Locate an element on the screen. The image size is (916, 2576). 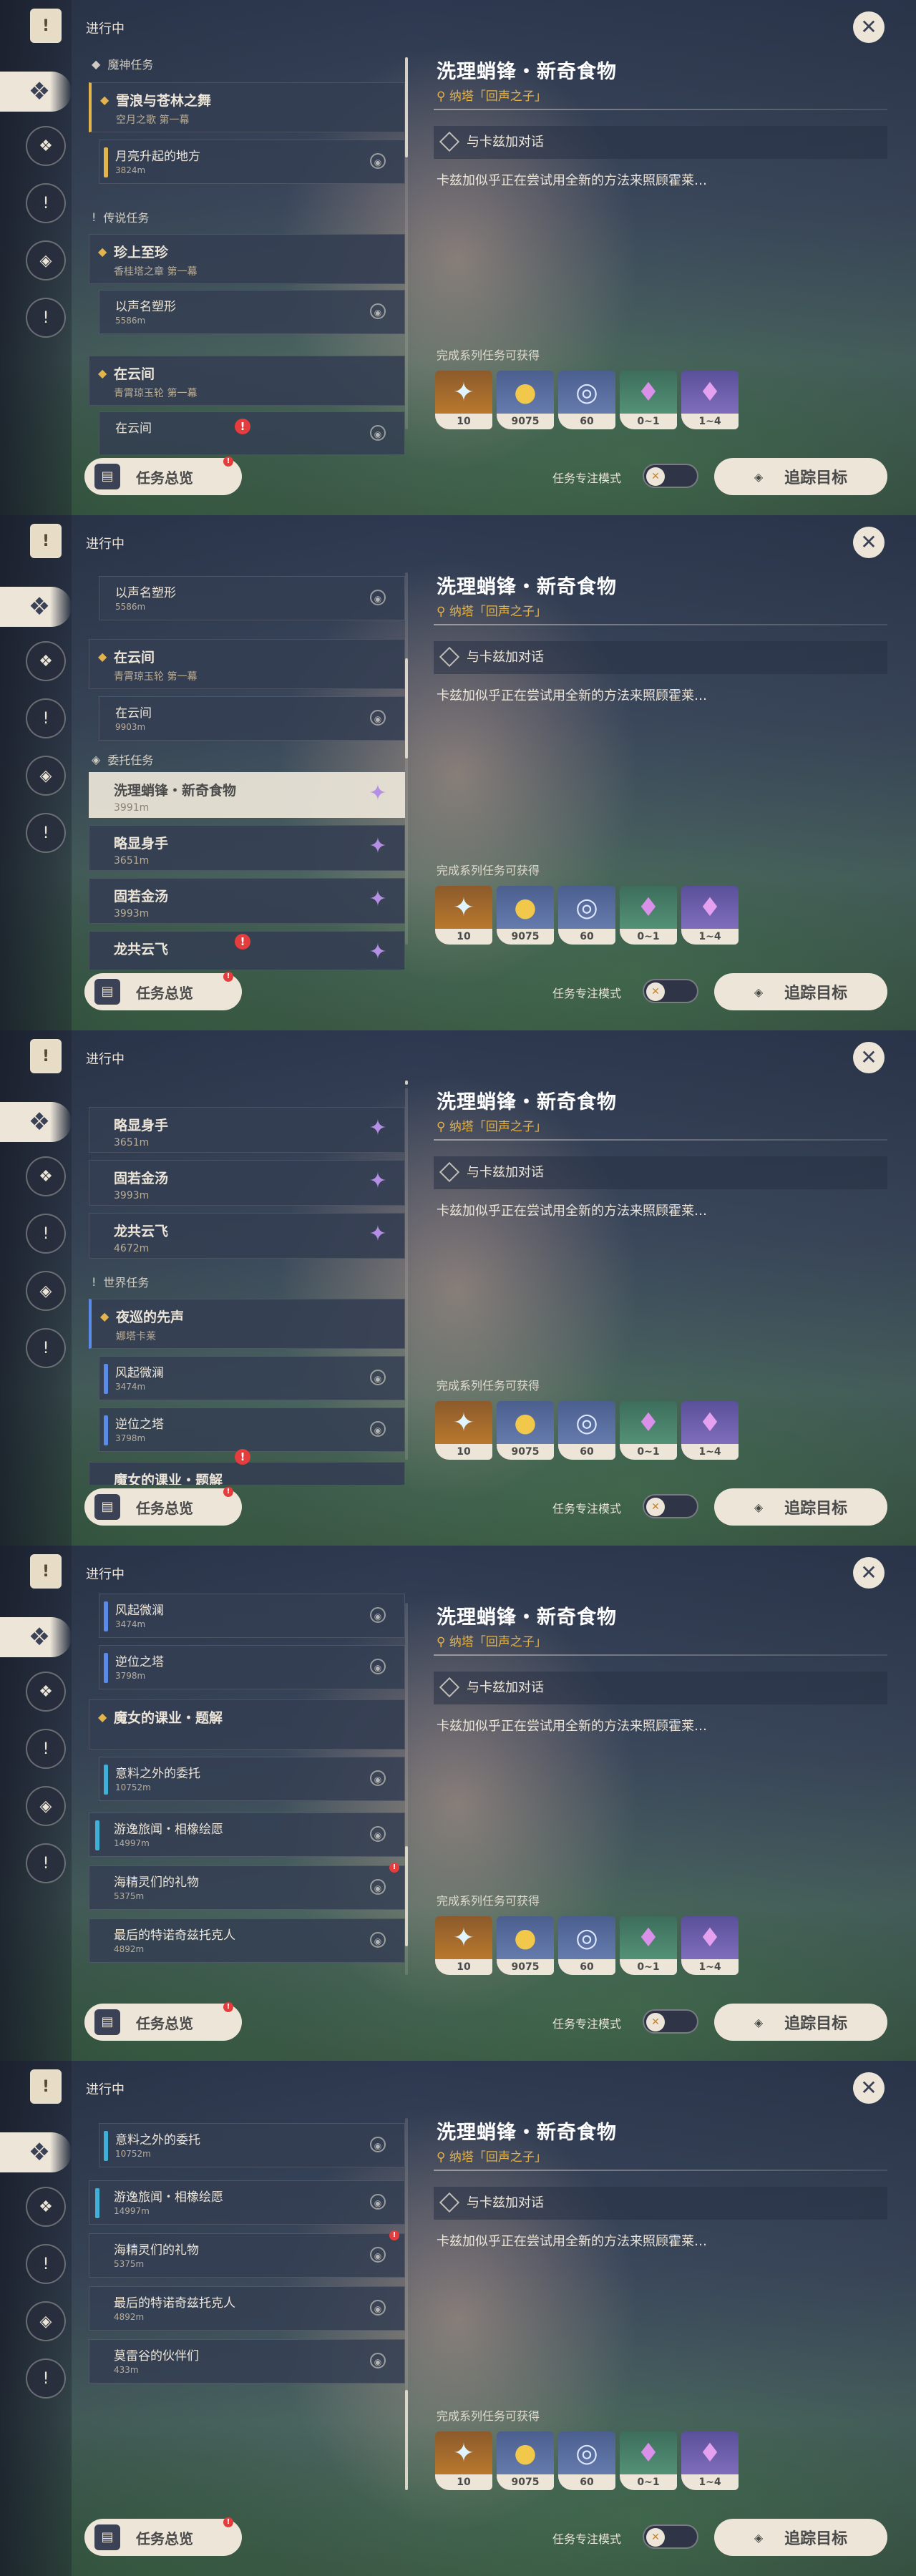
quest-card: 莫雷谷的伙伴们 433m ◉ is located at coordinates (247, 2361).